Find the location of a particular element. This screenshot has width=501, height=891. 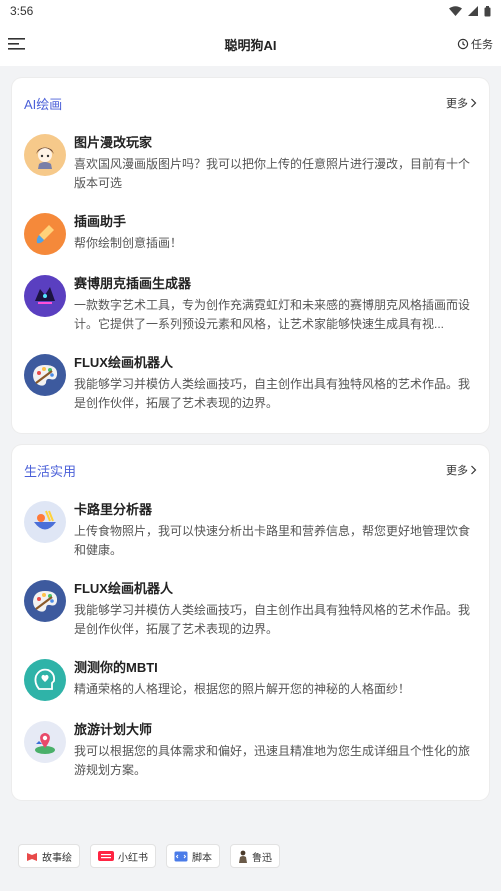

anime-girl-icon is located at coordinates (45, 155).